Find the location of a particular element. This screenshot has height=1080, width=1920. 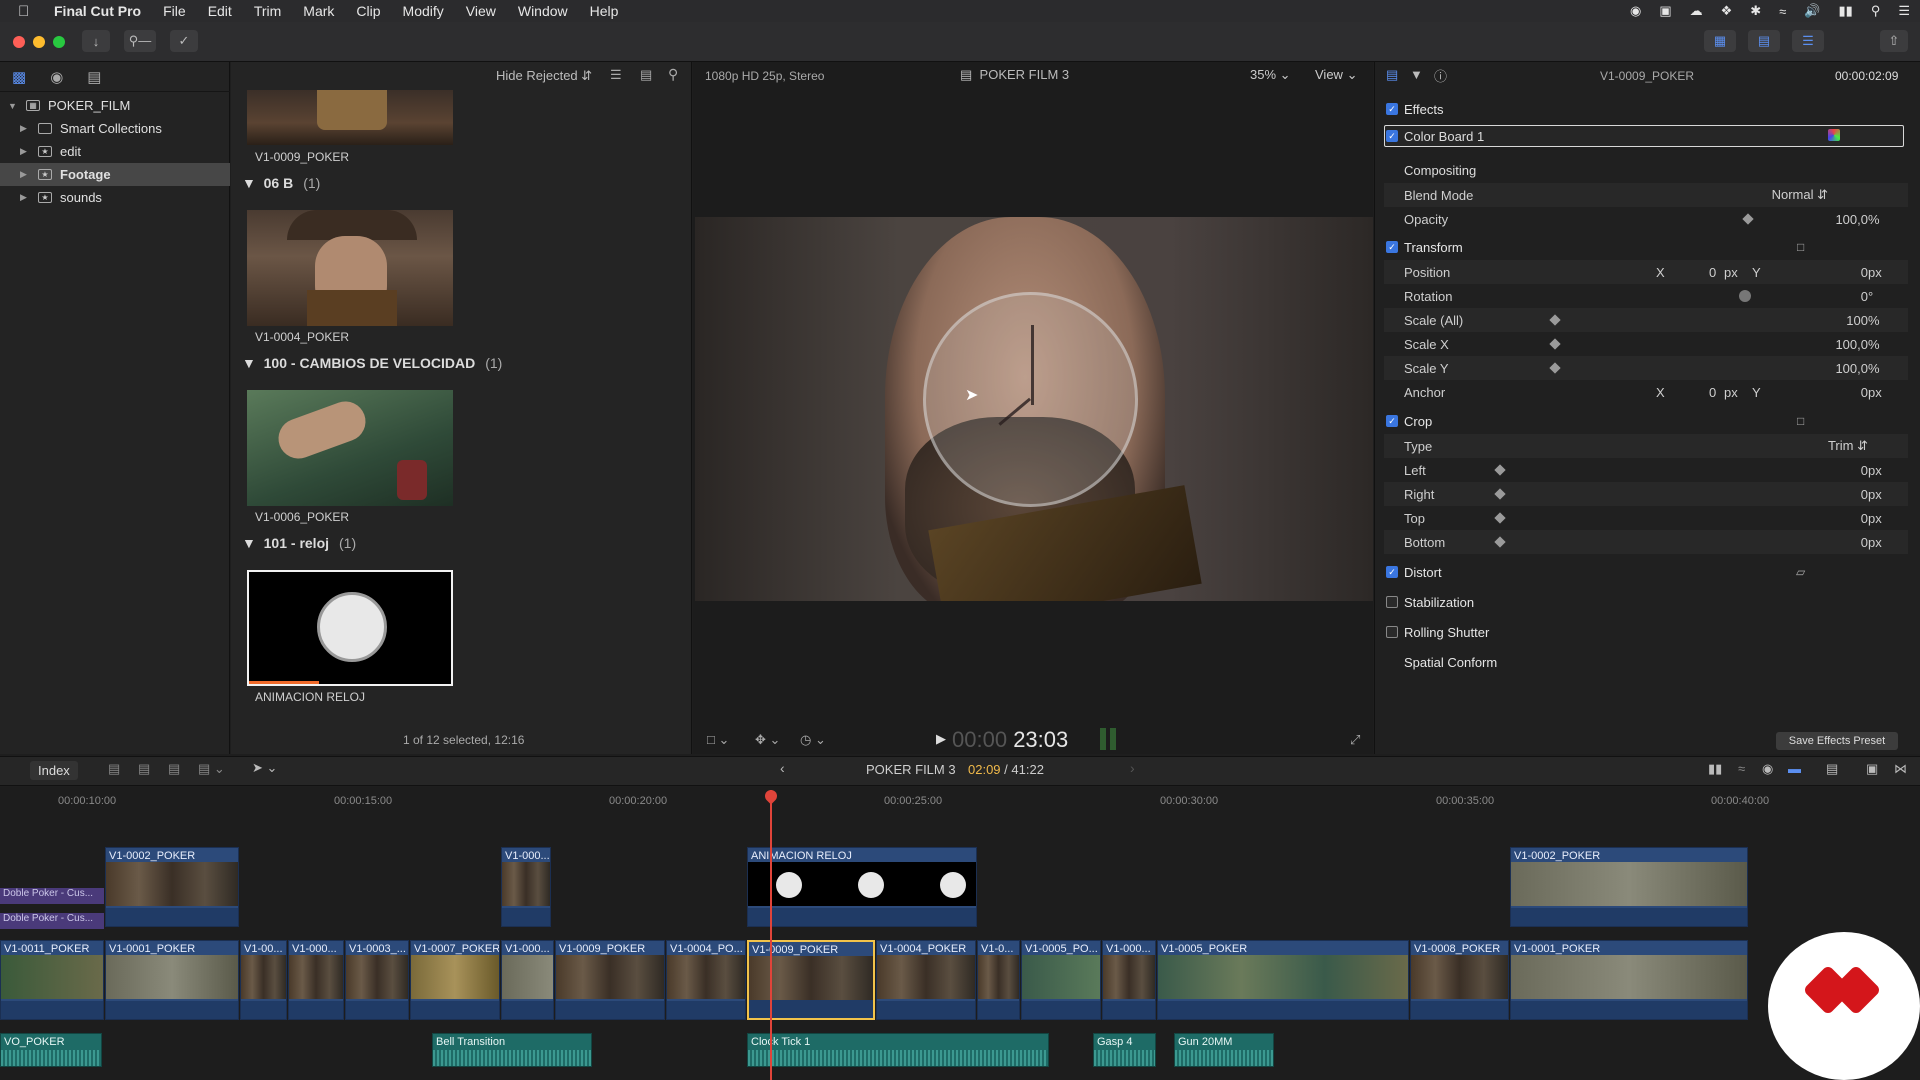

list-view-icon: ☰ is located at coordinates (616, 75).